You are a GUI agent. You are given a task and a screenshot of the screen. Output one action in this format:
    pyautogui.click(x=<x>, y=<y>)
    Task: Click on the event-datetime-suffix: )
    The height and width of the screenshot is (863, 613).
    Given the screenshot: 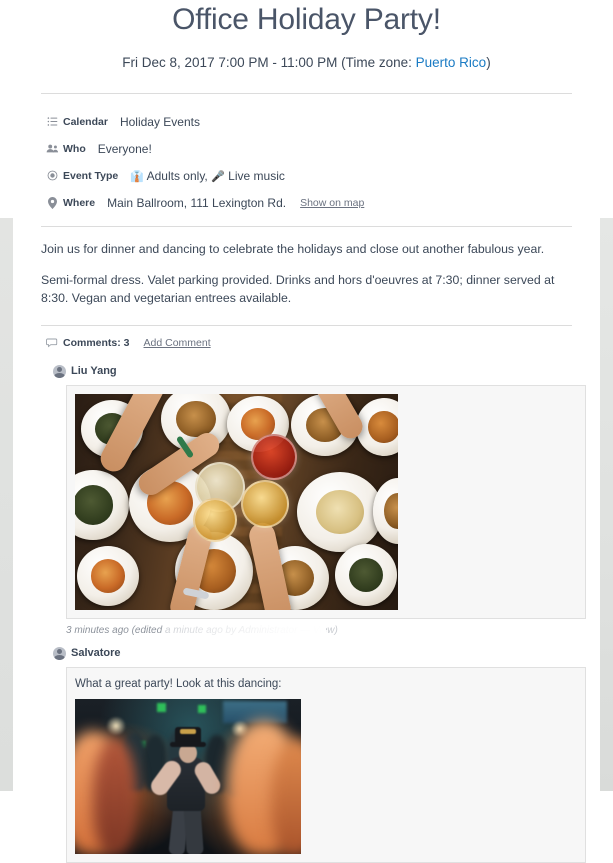 What is the action you would take?
    pyautogui.click(x=488, y=62)
    